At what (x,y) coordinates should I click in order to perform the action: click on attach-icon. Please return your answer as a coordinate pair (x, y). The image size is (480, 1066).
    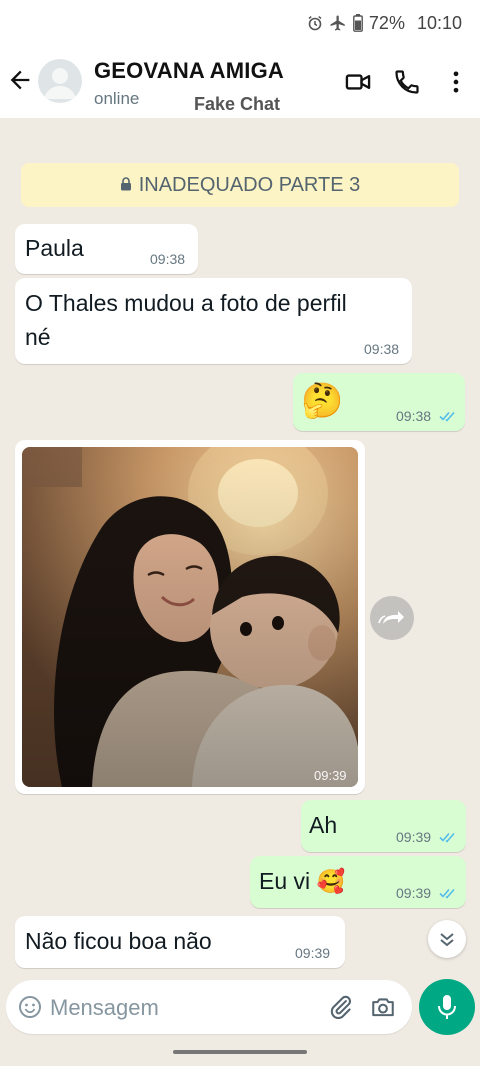
    Looking at the image, I should click on (341, 1009).